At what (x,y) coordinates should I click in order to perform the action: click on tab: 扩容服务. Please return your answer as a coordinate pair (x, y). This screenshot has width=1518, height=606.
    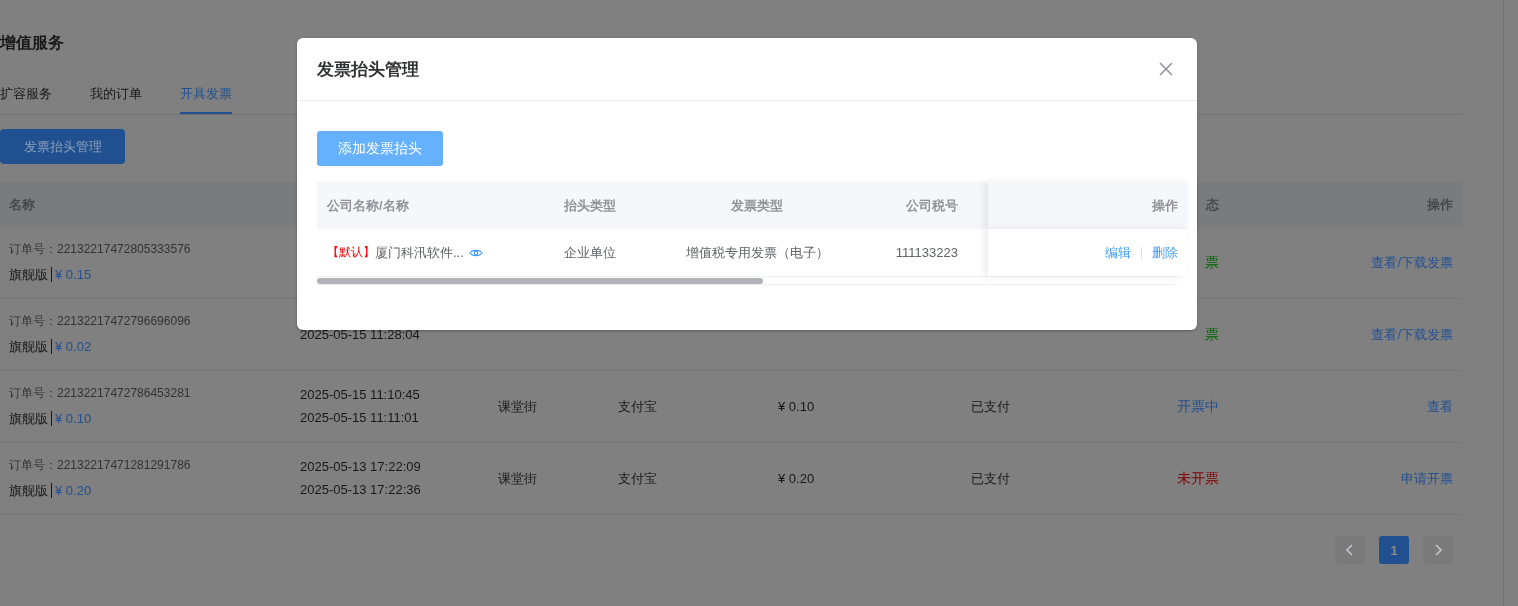
    Looking at the image, I should click on (26, 94).